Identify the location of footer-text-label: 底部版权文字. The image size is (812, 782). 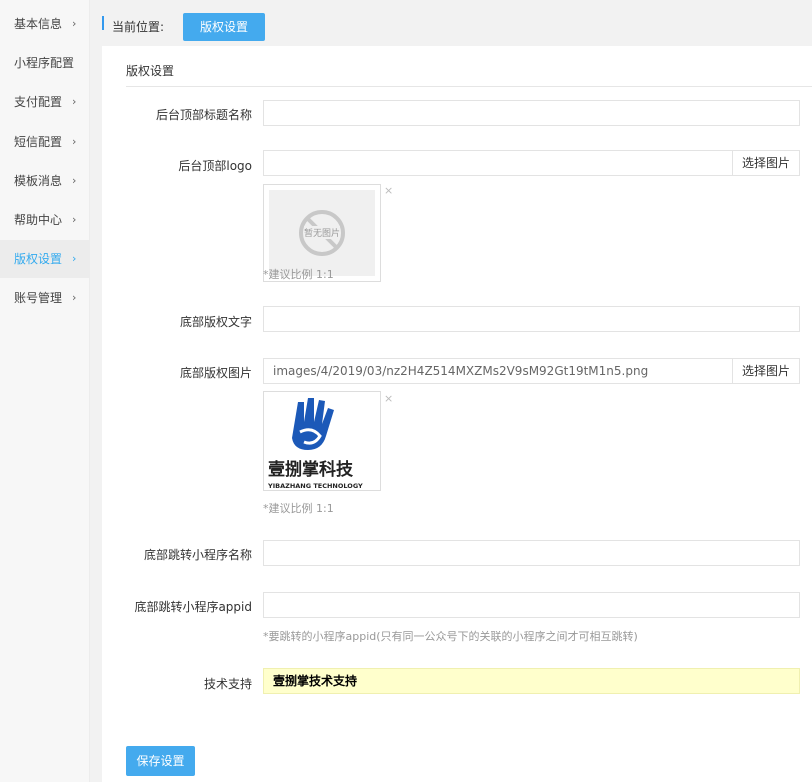
(215, 322).